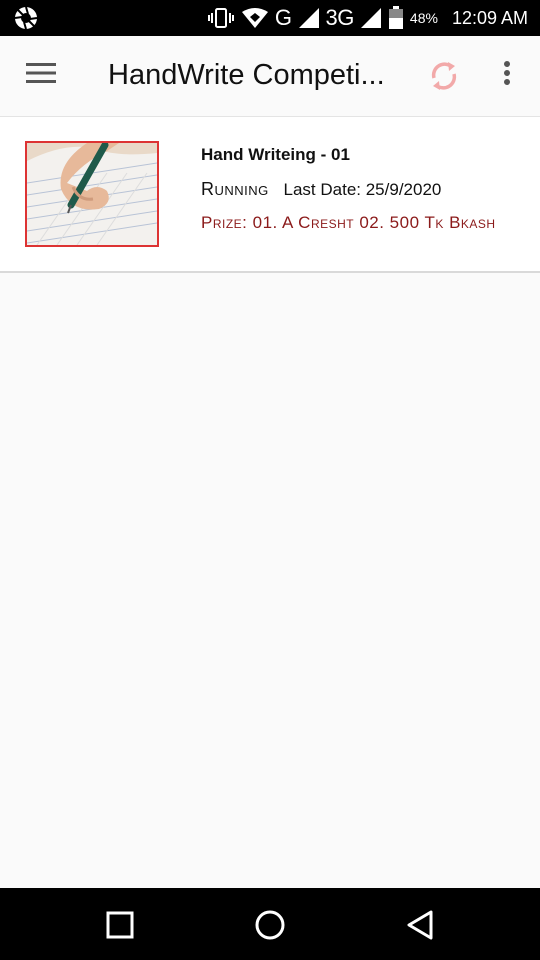  I want to click on status-bar: G 3G 48% 12:09 AM, so click(270, 18).